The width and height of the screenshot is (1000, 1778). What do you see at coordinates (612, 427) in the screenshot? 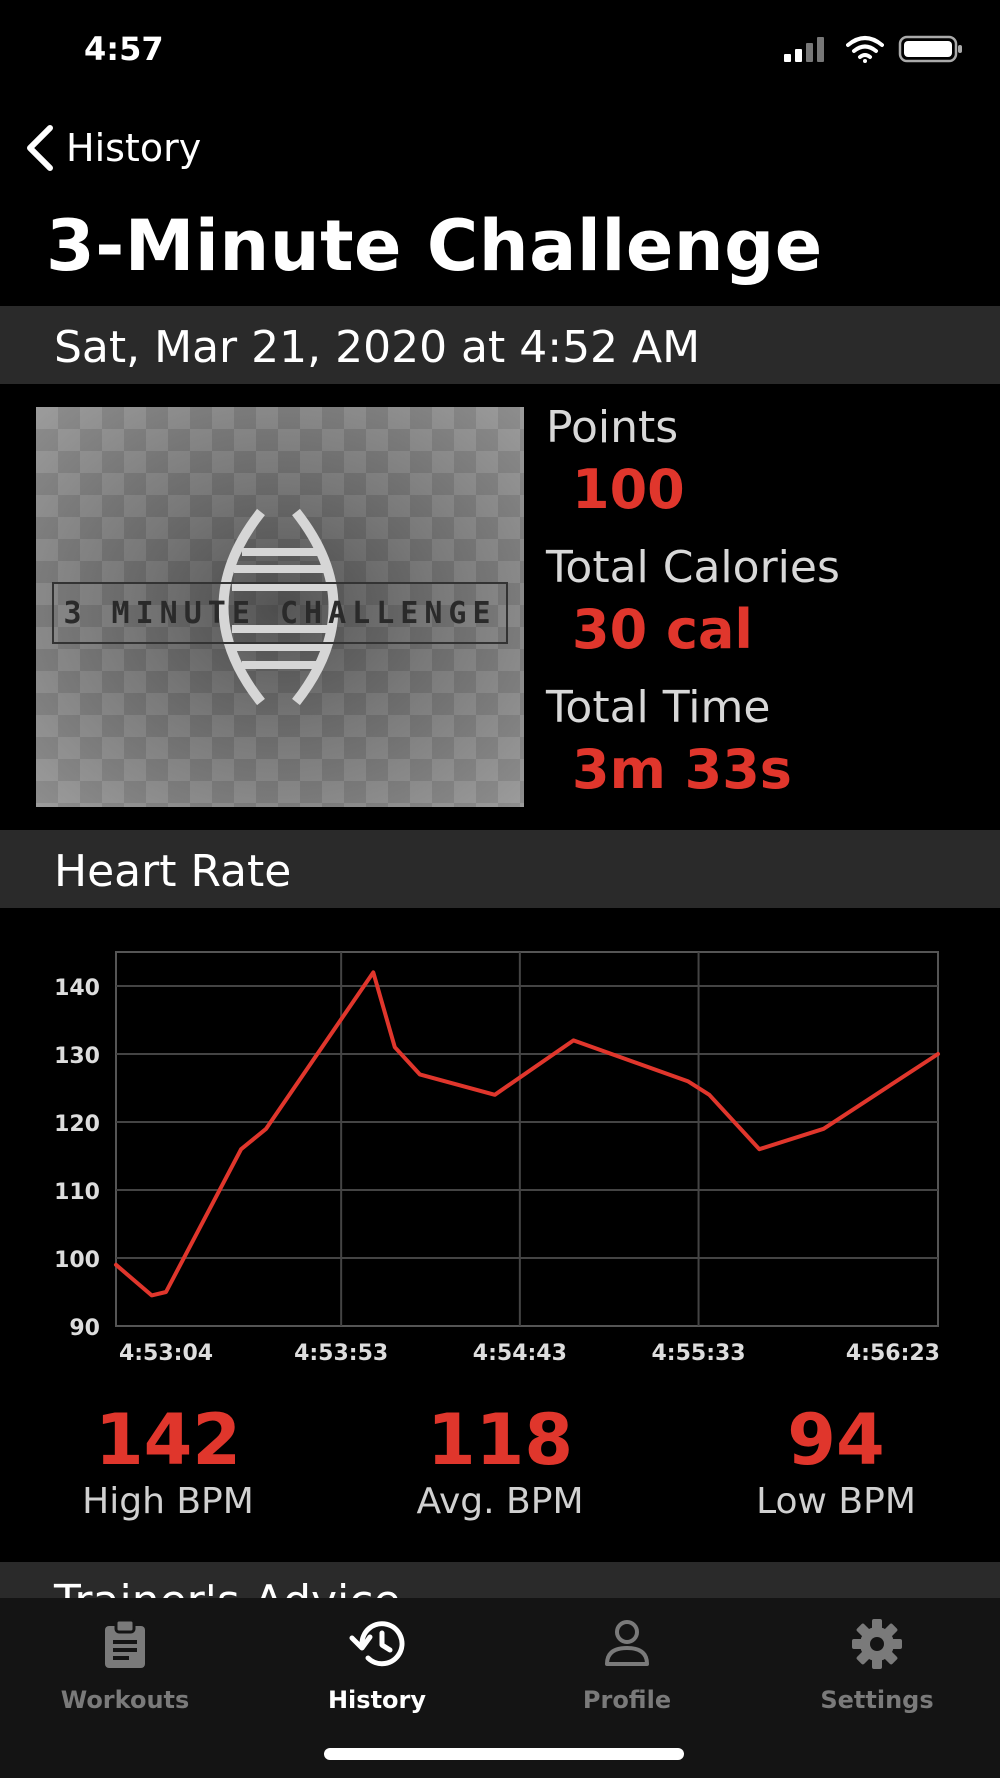
I see `points-label: Points` at bounding box center [612, 427].